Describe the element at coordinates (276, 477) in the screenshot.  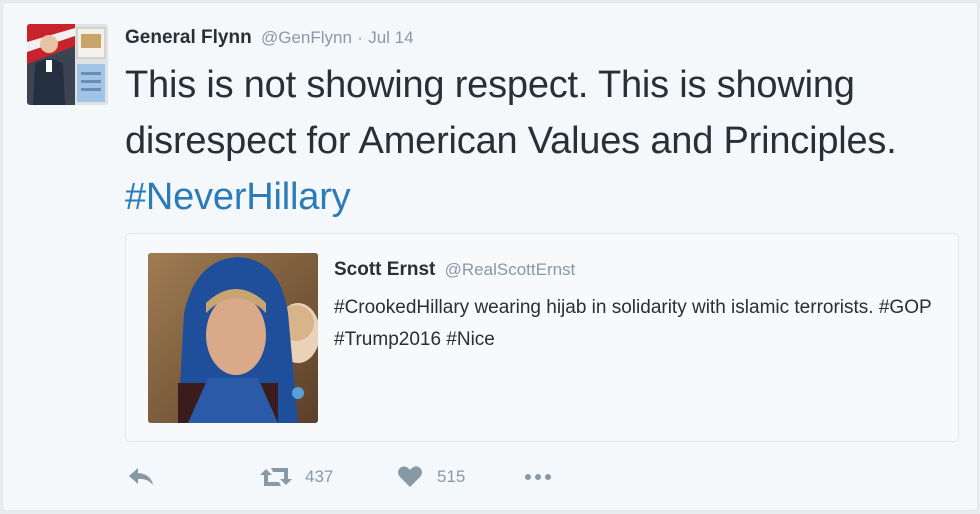
I see `retweet-icon` at that location.